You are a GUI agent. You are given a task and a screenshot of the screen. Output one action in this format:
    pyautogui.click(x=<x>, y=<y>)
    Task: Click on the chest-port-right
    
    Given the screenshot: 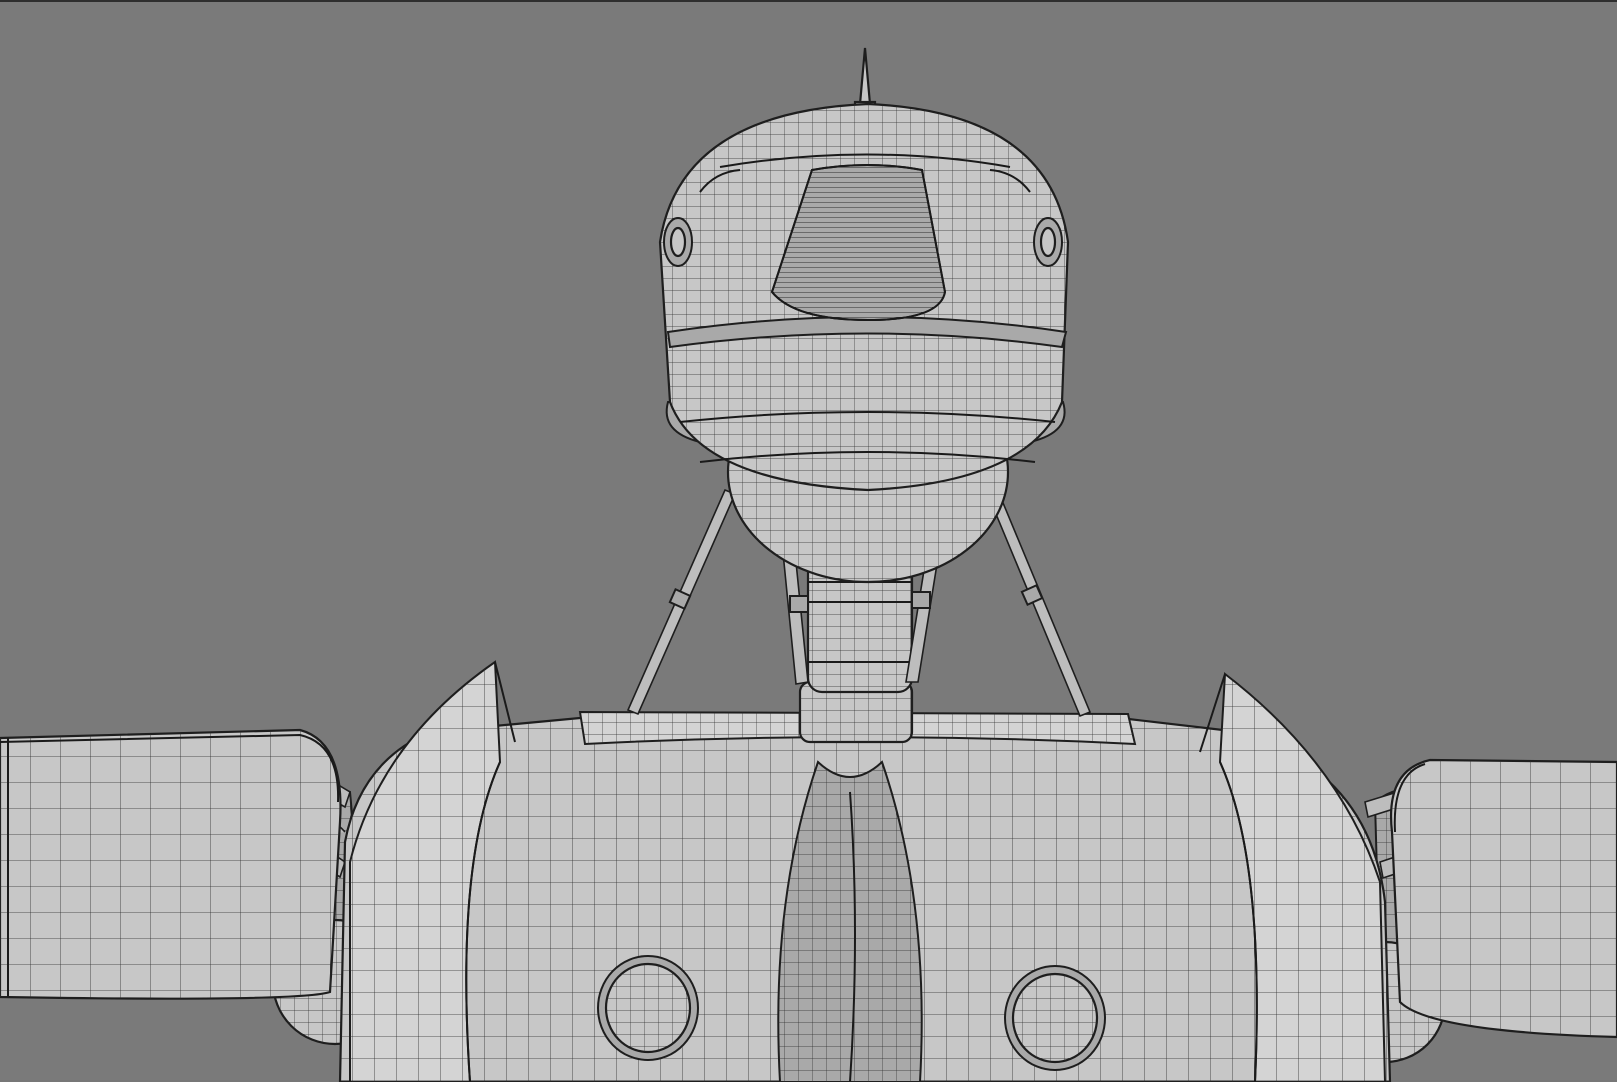 What is the action you would take?
    pyautogui.click(x=1055, y=1018)
    